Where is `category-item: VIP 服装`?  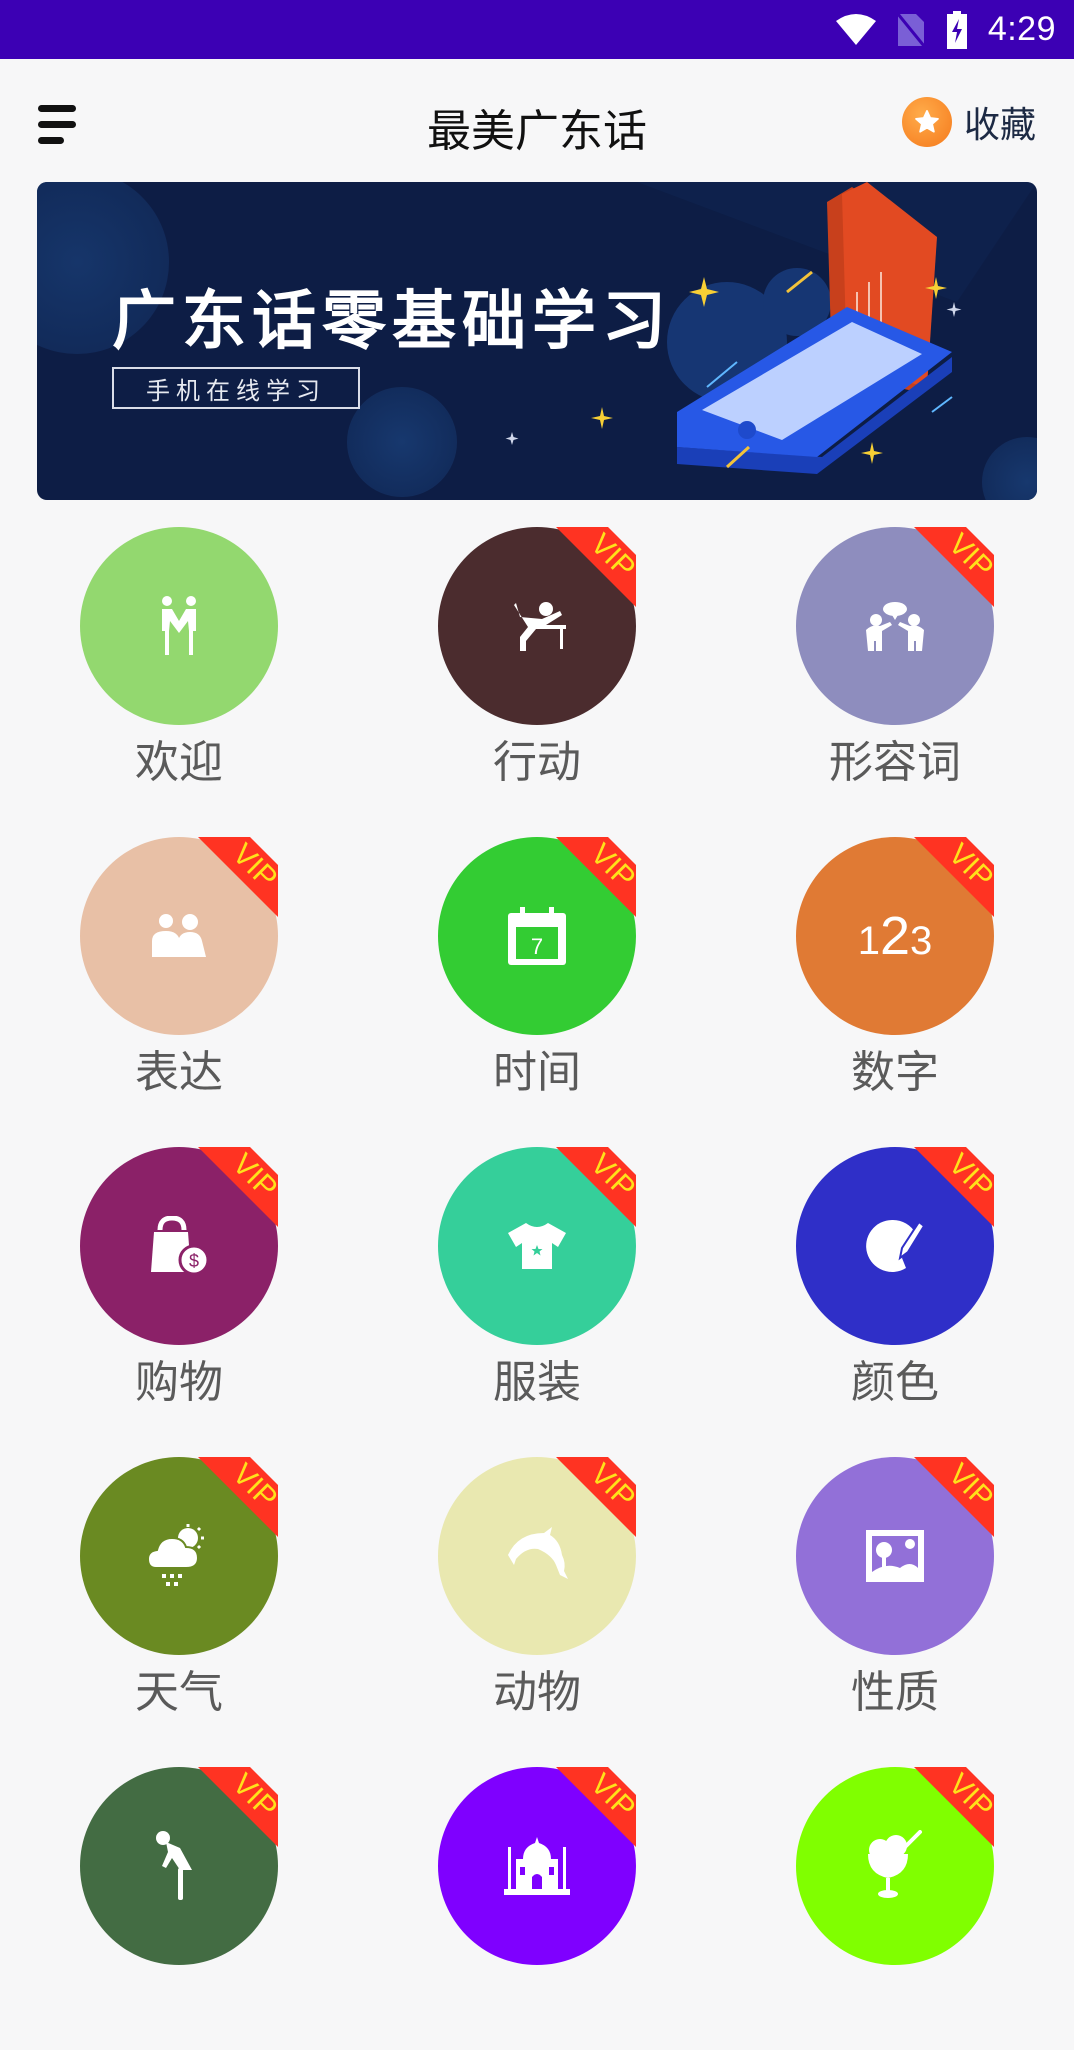
category-item: VIP 服装 is located at coordinates (537, 1275).